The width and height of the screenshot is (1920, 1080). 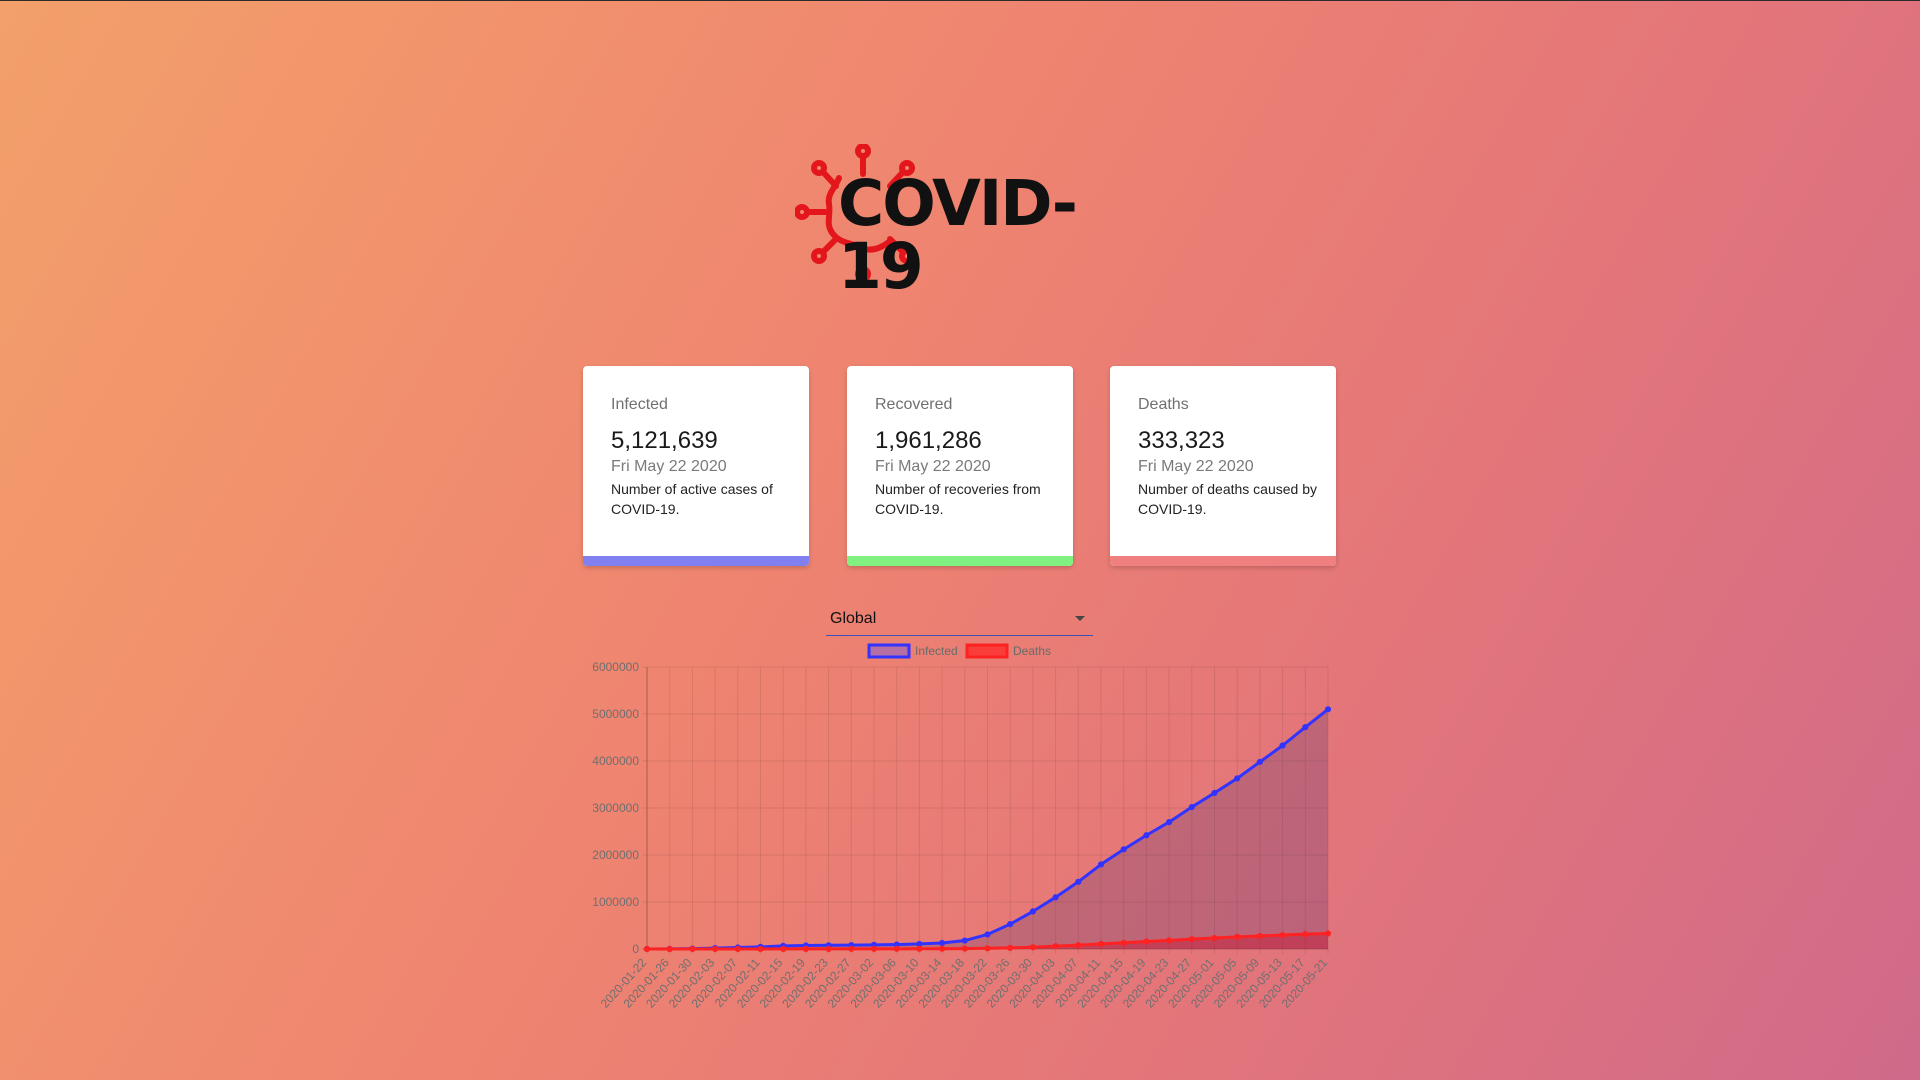 What do you see at coordinates (1181, 440) in the screenshot?
I see `card-value: 333,323` at bounding box center [1181, 440].